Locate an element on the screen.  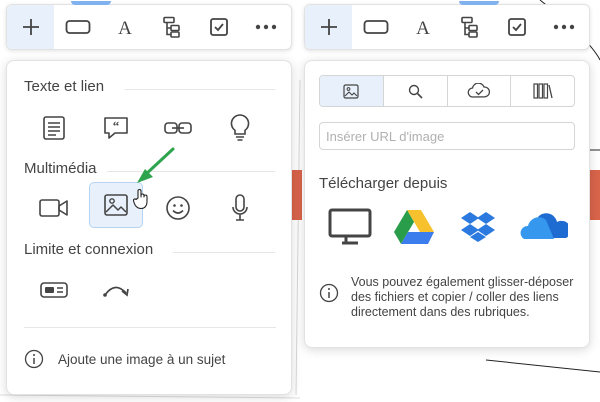
menu-hint: Ajoute une image à un sujet is located at coordinates (154, 359).